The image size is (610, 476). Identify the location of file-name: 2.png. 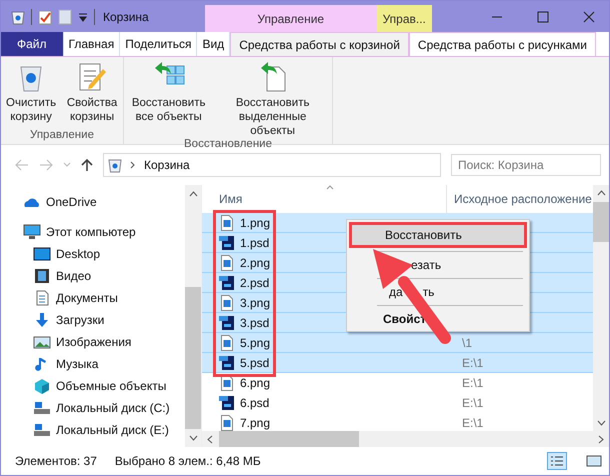
(255, 263).